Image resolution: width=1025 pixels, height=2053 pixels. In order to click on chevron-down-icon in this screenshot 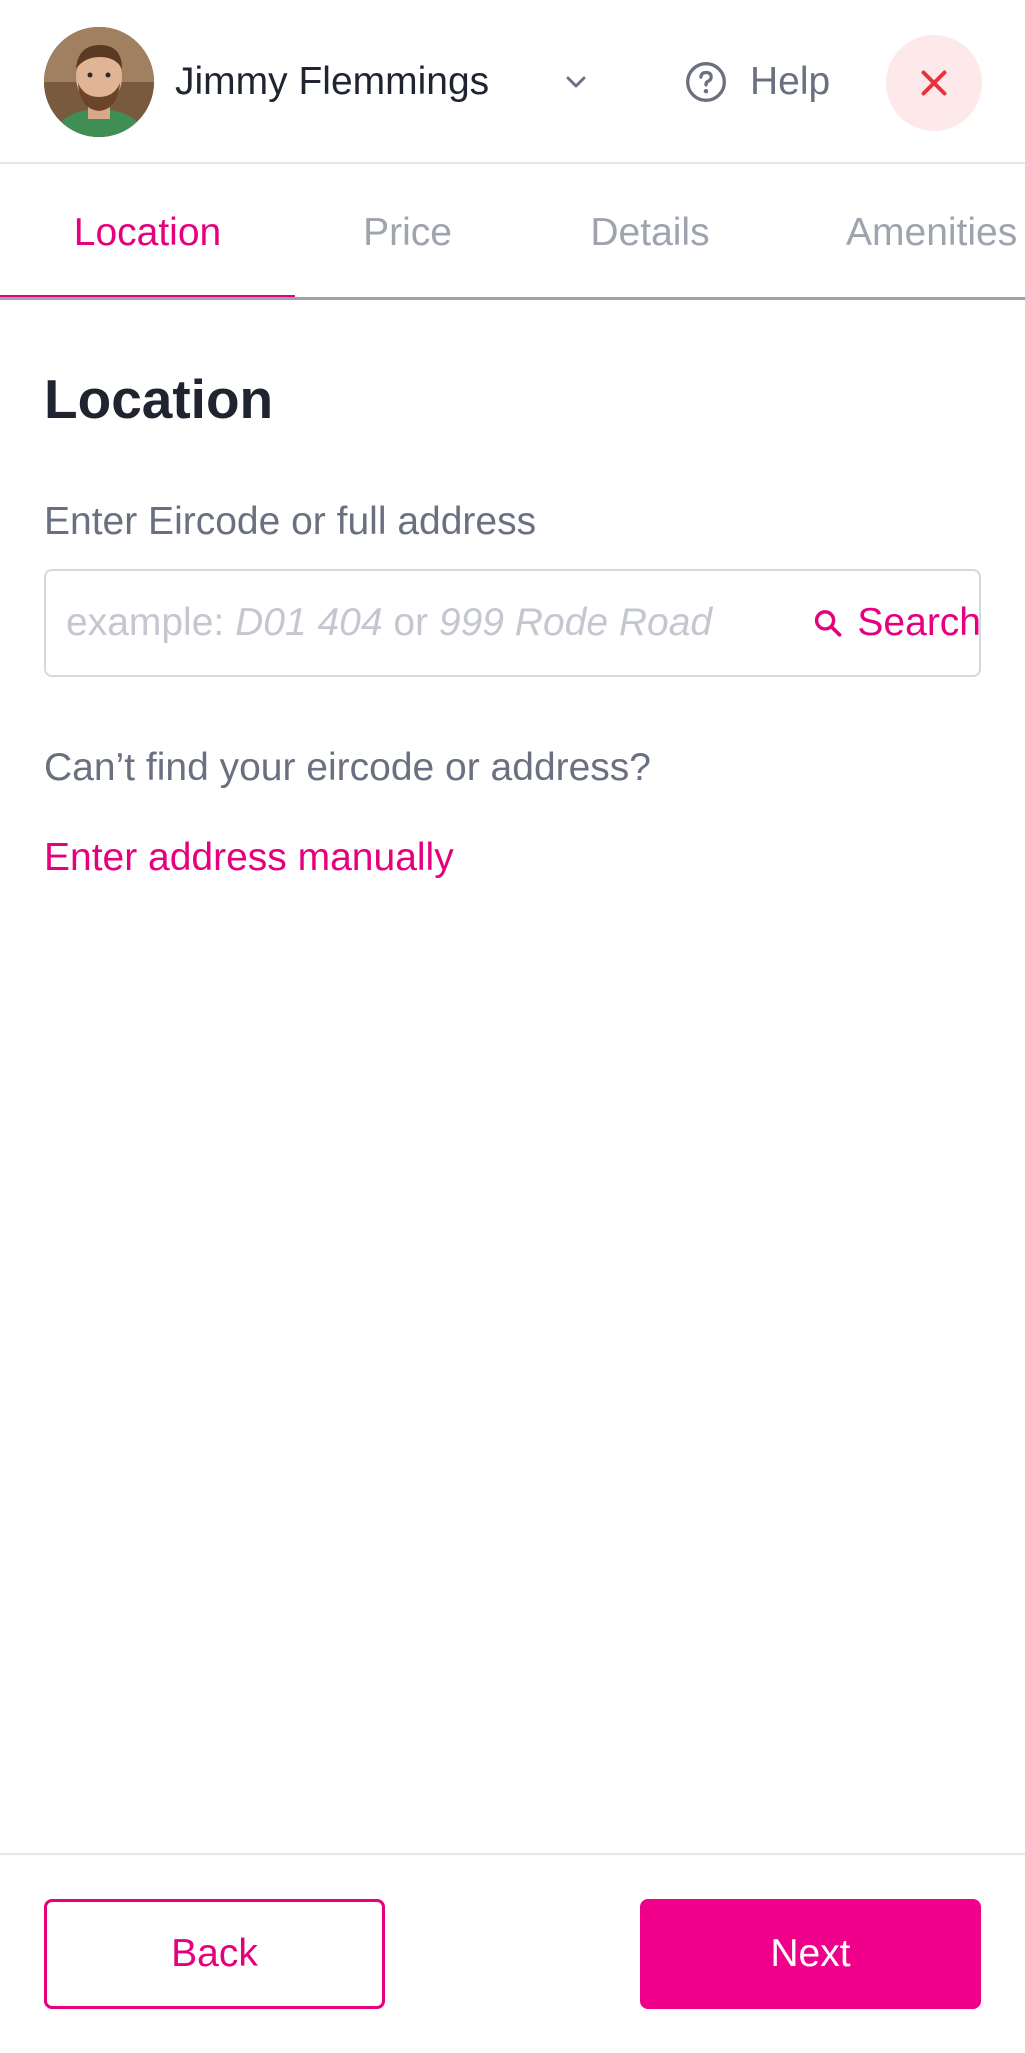, I will do `click(576, 82)`.